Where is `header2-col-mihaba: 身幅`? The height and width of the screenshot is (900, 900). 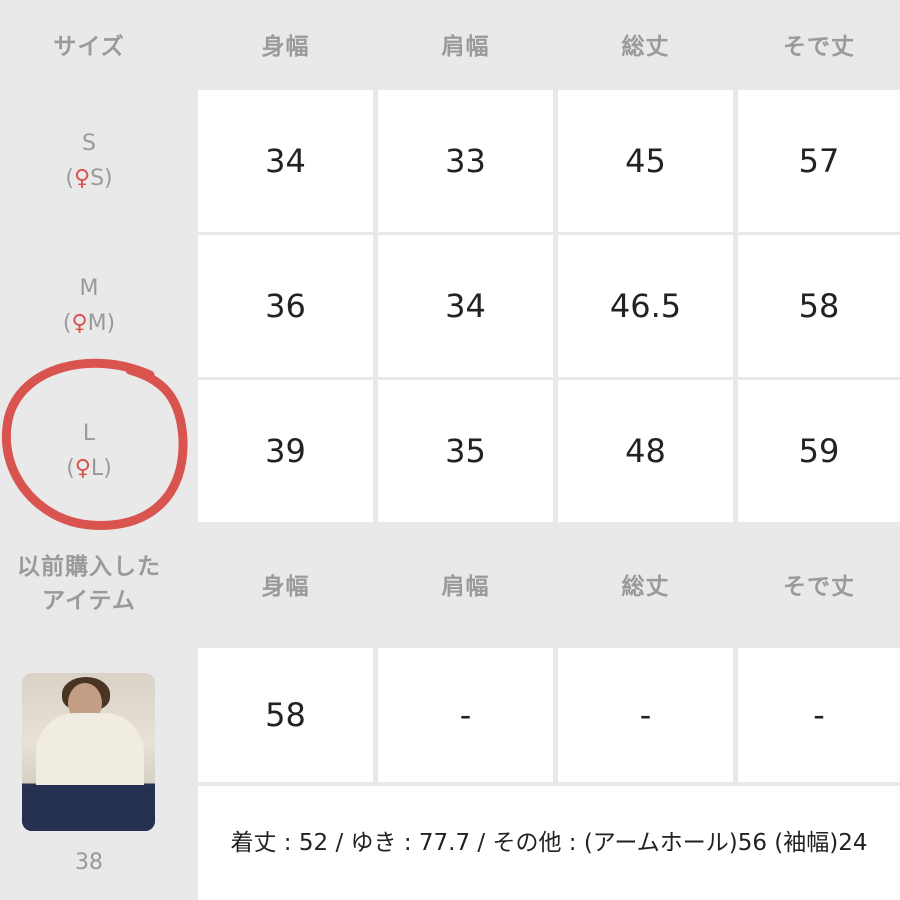 header2-col-mihaba: 身幅 is located at coordinates (285, 587).